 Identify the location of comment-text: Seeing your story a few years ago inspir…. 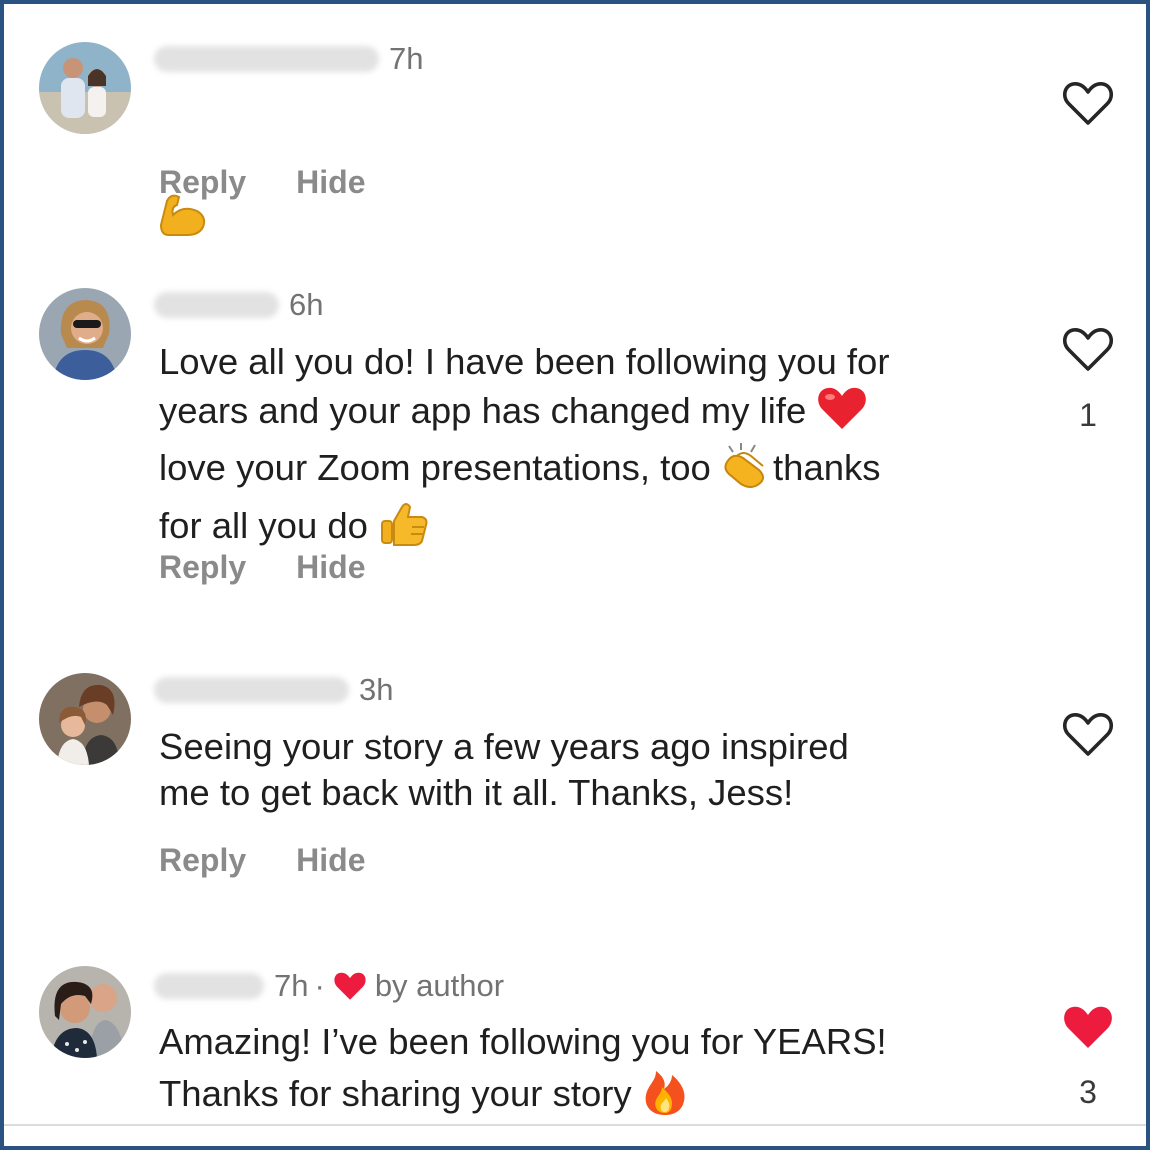
(504, 769).